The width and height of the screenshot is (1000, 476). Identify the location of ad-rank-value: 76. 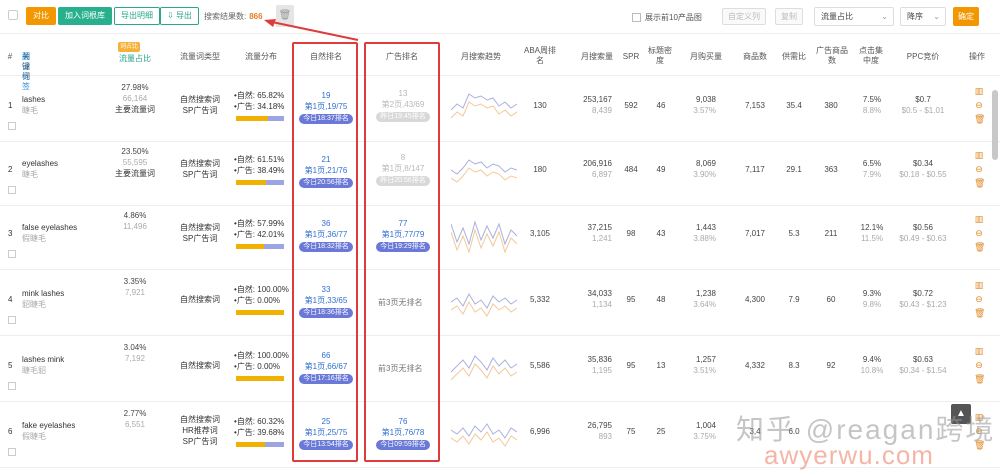
(403, 421).